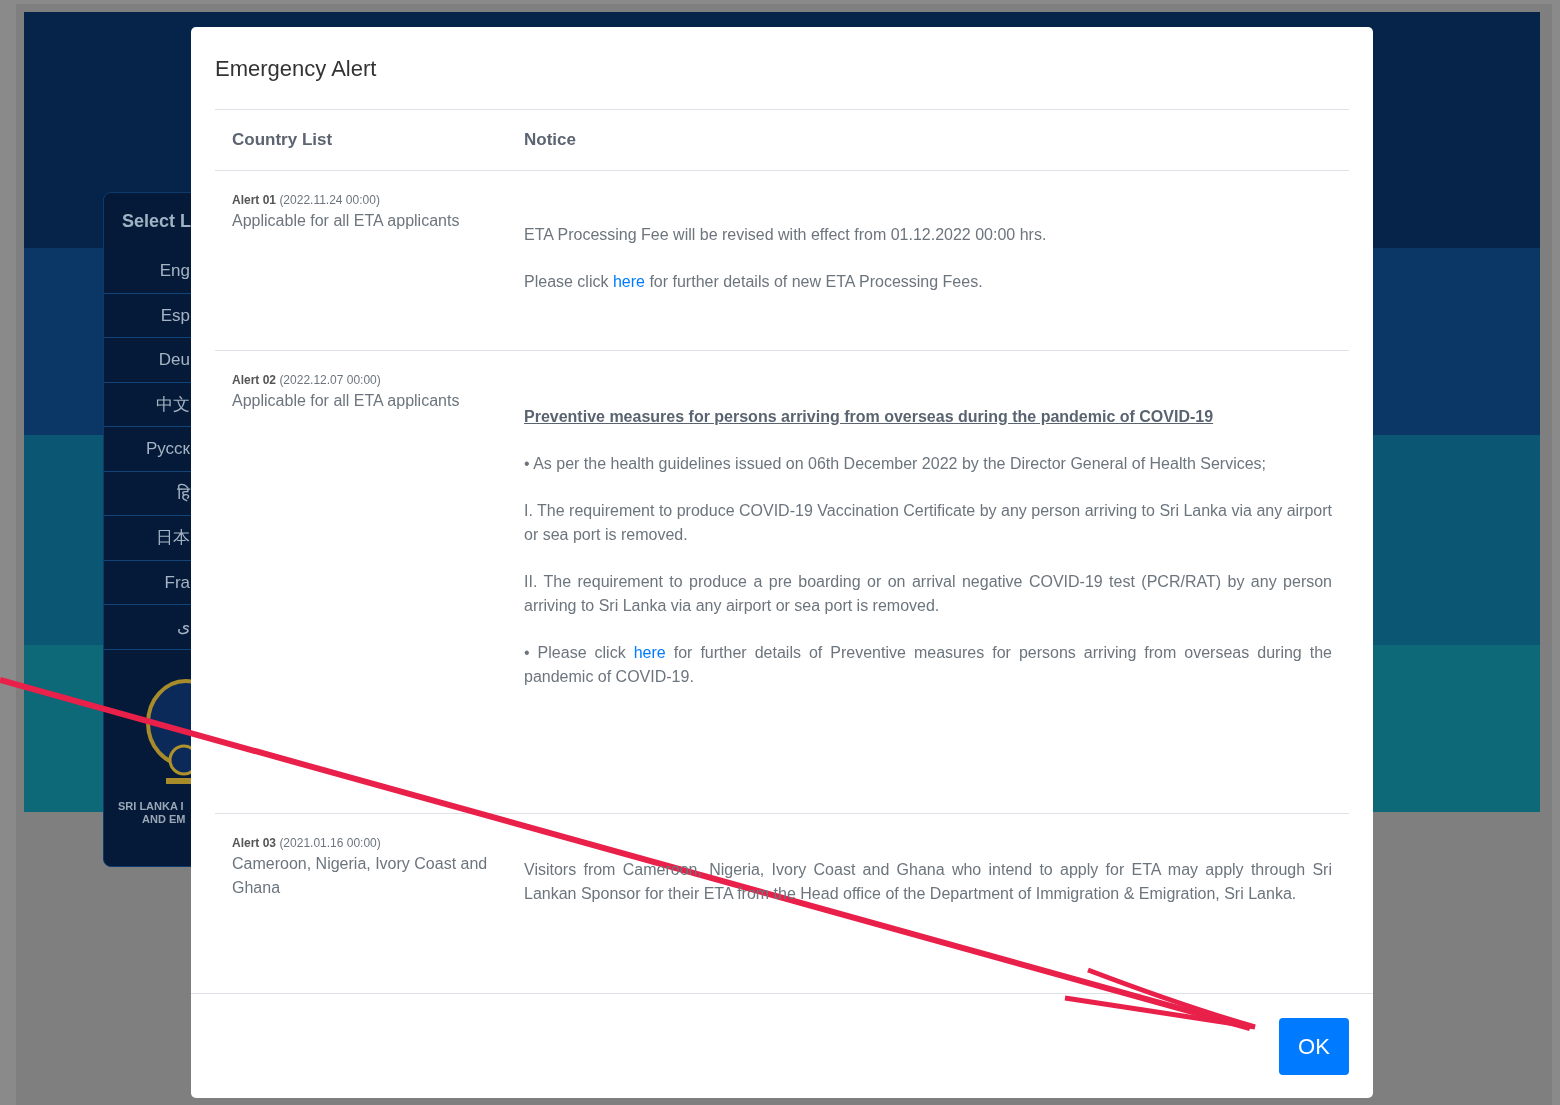  I want to click on language-item: 日本, so click(173, 538).